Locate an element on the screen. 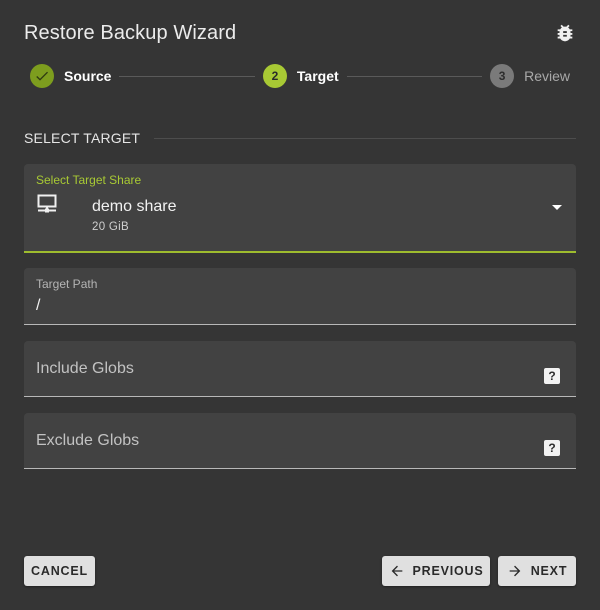 Image resolution: width=600 pixels, height=610 pixels. target-share-value: demo share is located at coordinates (134, 206).